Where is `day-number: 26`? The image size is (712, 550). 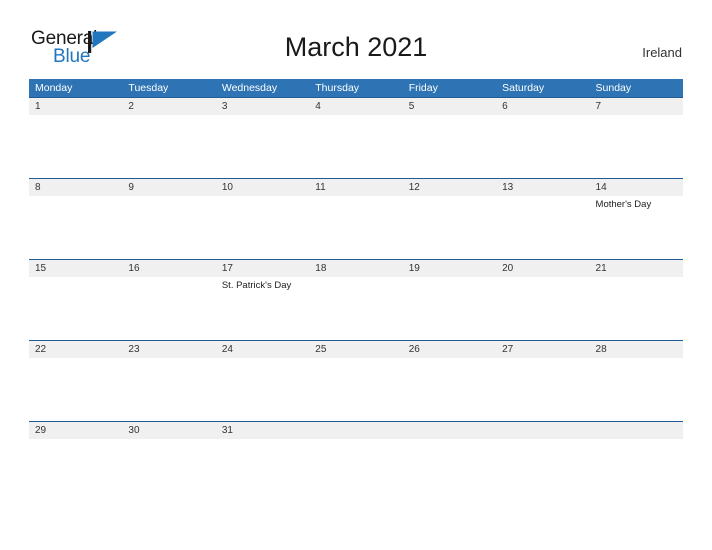 day-number: 26 is located at coordinates (449, 349).